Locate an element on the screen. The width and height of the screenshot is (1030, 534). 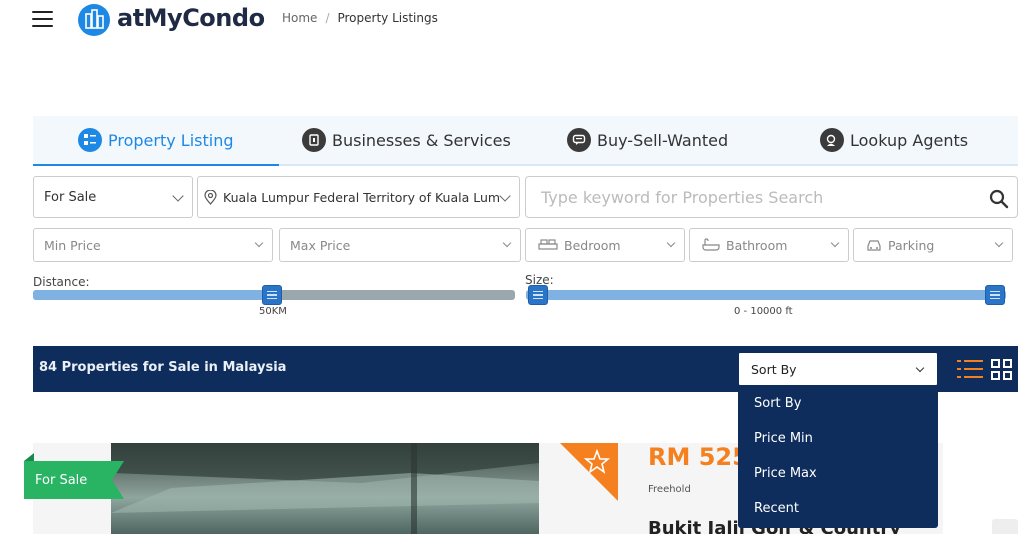
chat-icon is located at coordinates (579, 140).